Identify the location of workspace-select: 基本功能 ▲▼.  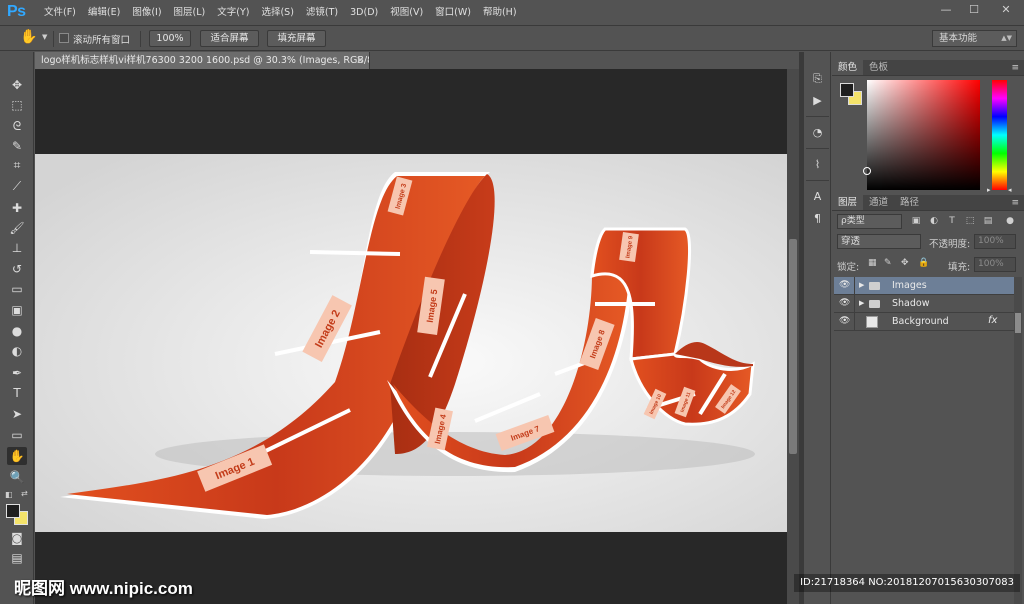
(974, 38).